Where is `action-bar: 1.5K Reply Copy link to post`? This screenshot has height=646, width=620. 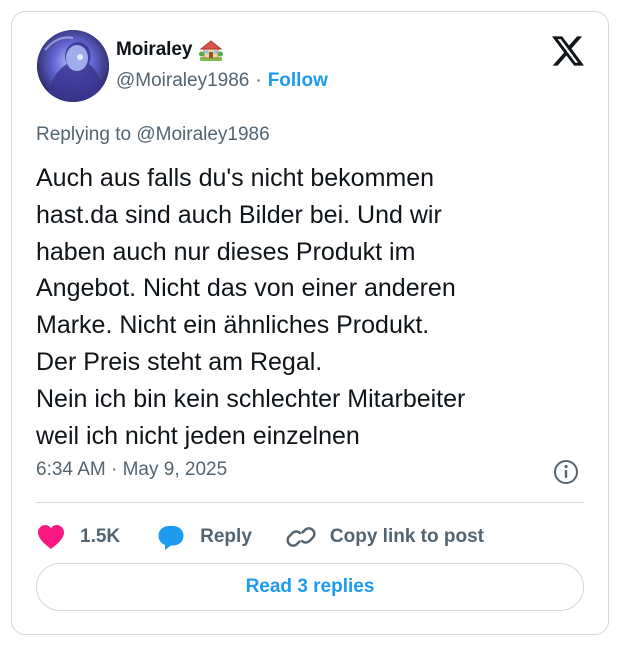
action-bar: 1.5K Reply Copy link to post is located at coordinates (260, 537).